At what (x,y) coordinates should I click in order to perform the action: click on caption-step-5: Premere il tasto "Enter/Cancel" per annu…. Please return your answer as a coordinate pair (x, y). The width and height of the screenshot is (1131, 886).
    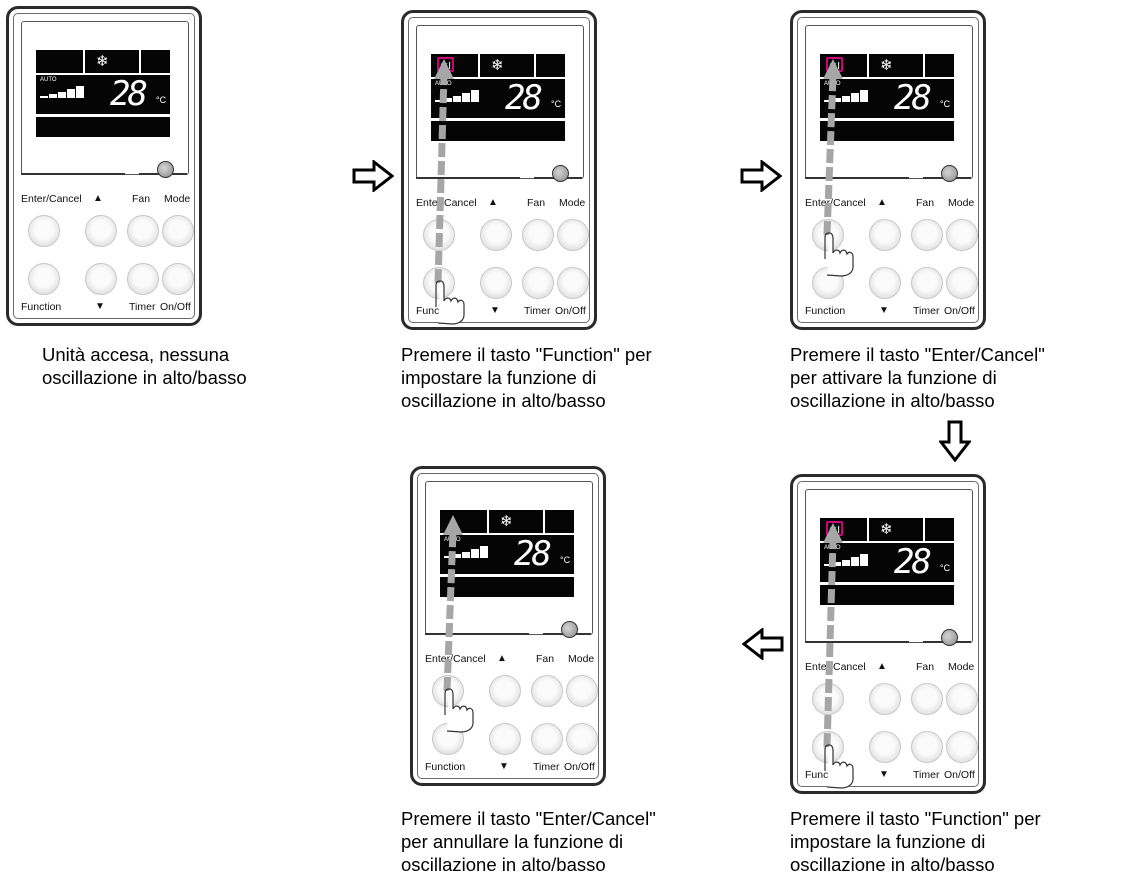
    Looking at the image, I should click on (528, 841).